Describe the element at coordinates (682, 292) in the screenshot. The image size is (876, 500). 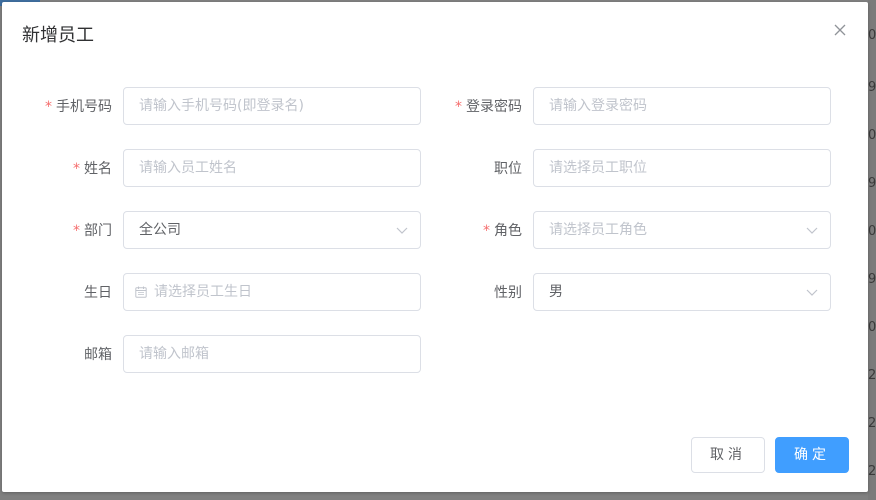
I see `gender-select: 男` at that location.